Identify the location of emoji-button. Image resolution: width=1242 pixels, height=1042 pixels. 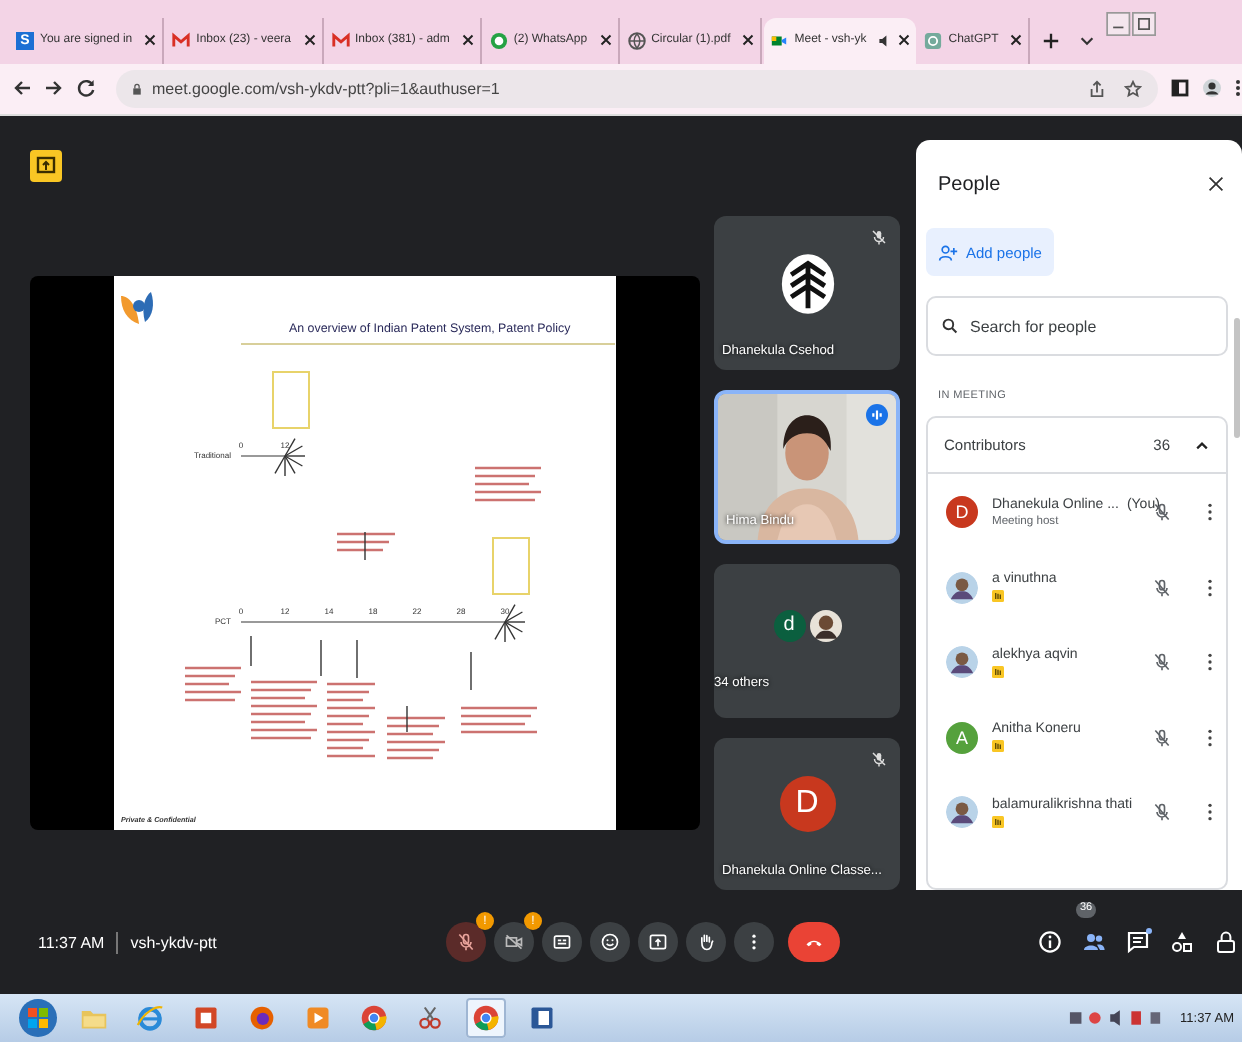
(610, 942).